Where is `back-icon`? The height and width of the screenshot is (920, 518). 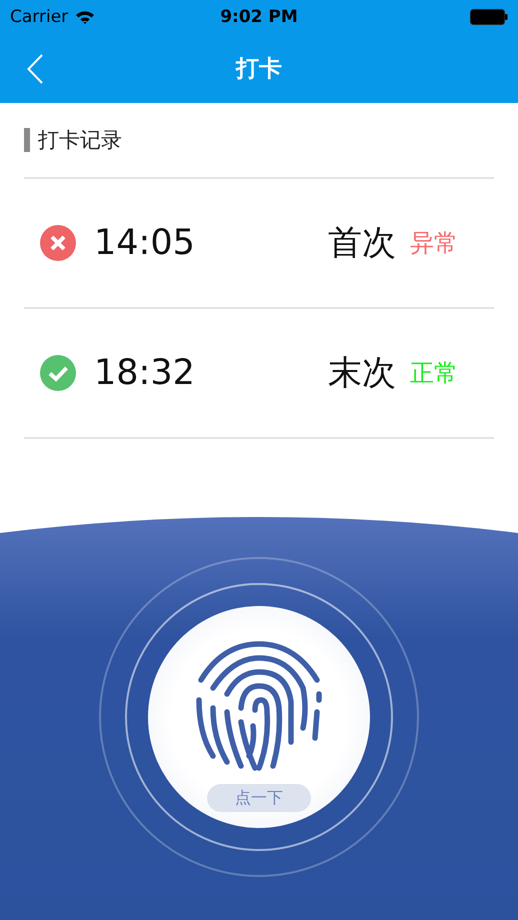
back-icon is located at coordinates (35, 69).